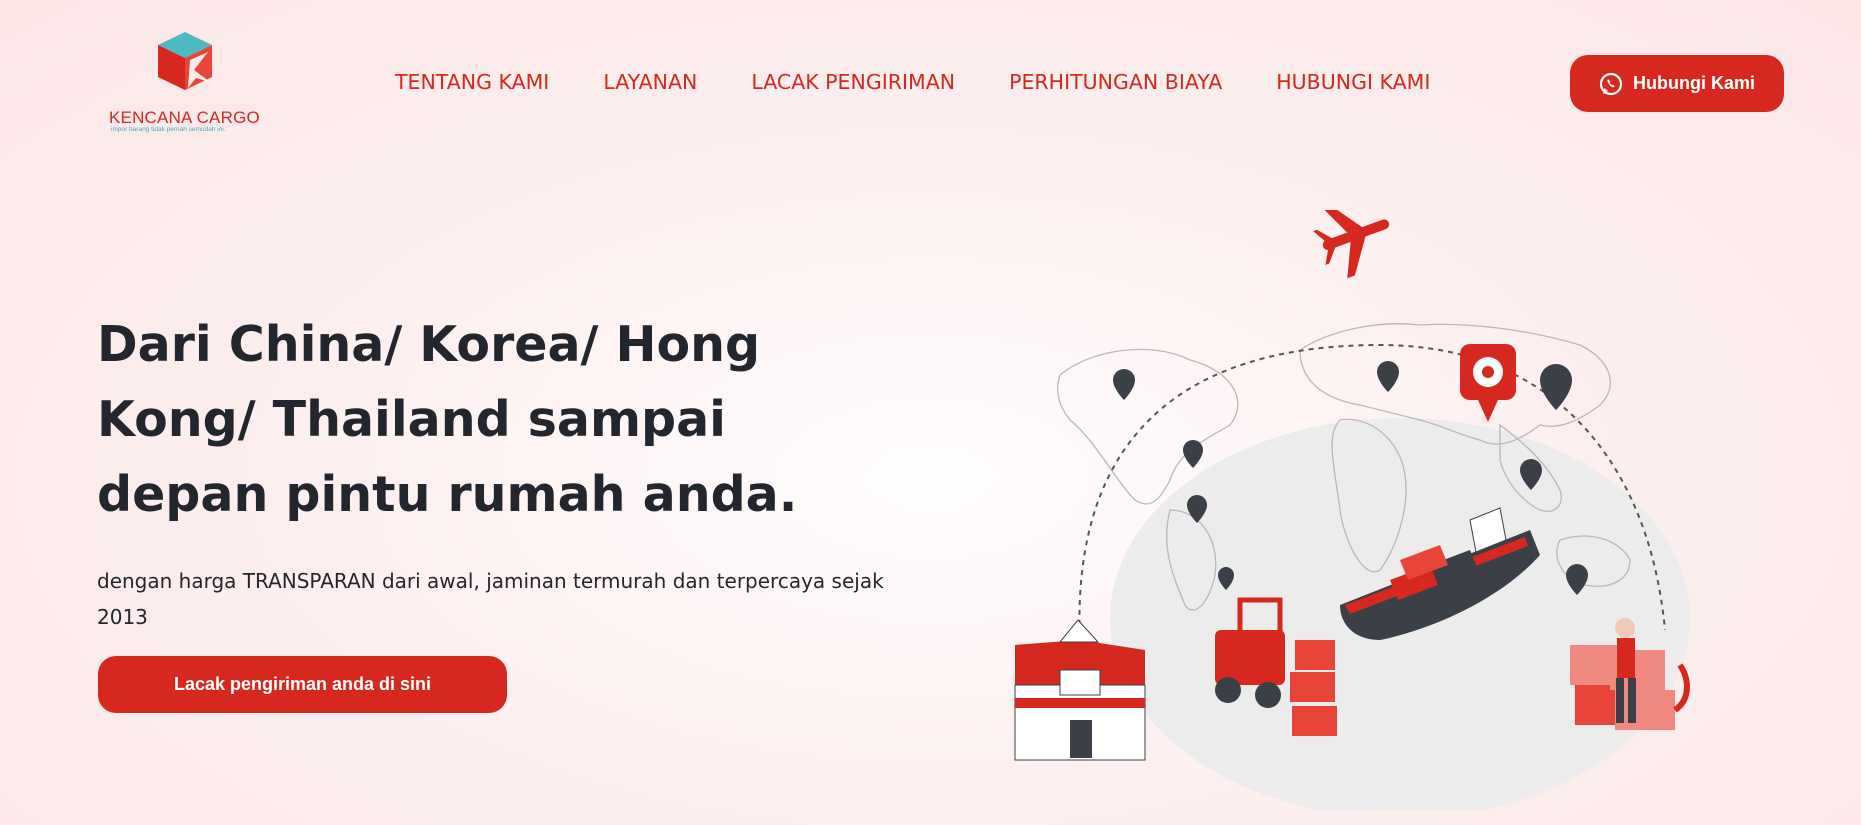  What do you see at coordinates (1353, 82) in the screenshot?
I see `nav-hubungi-kami: HUBUNGI KAMI` at bounding box center [1353, 82].